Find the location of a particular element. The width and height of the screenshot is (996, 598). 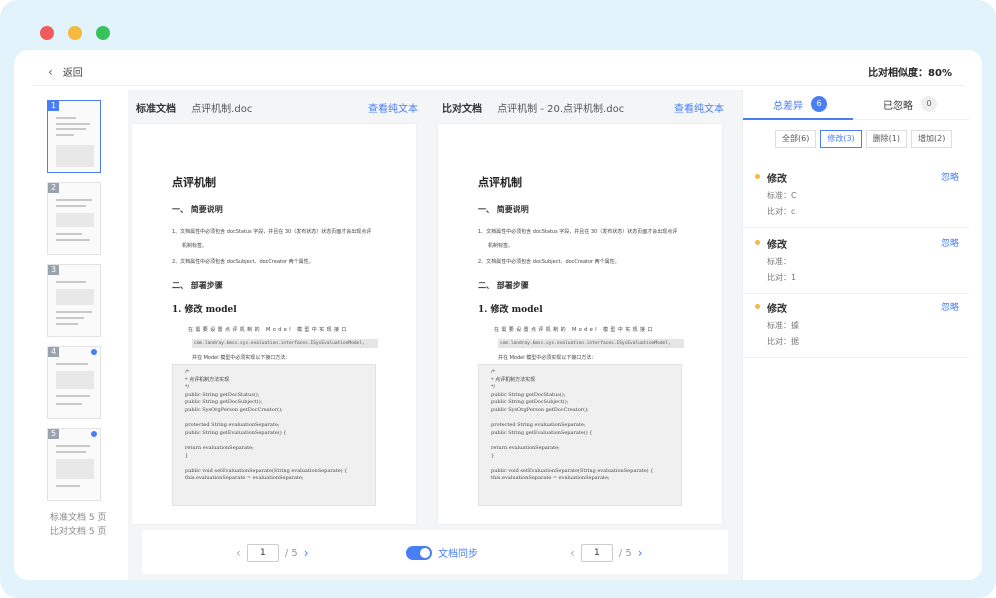

compare-value: 比对：1 is located at coordinates (782, 277).